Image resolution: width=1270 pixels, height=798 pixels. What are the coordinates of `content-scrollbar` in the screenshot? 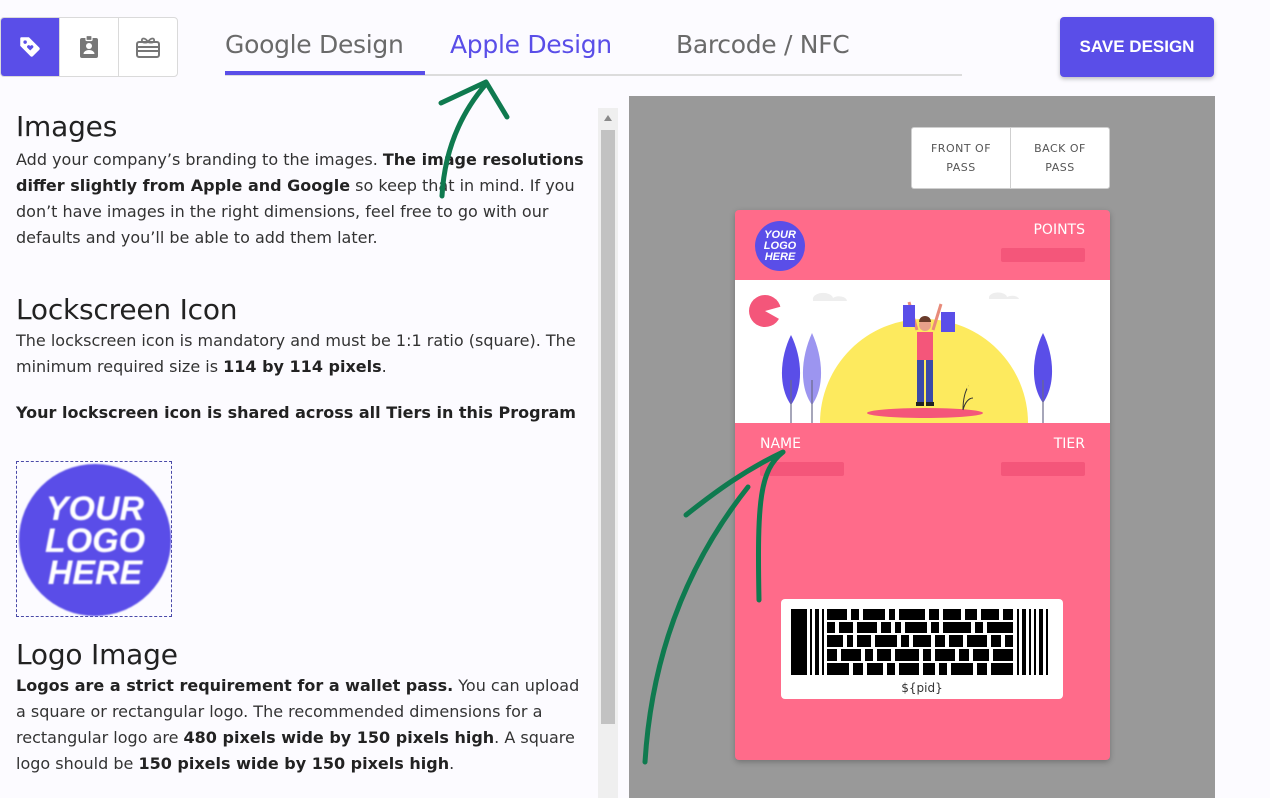 It's located at (608, 453).